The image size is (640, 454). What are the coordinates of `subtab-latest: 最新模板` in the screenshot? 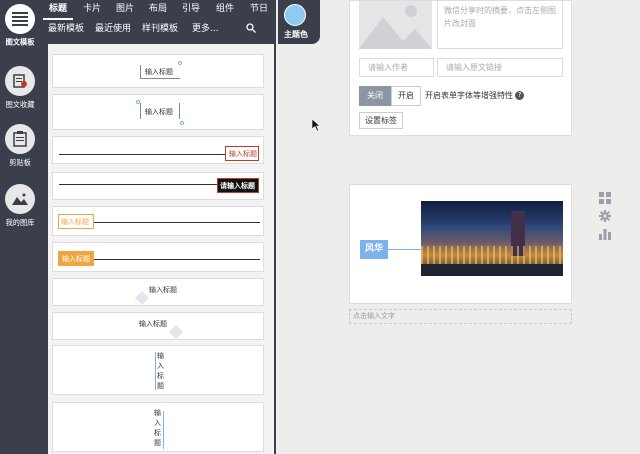 It's located at (66, 29).